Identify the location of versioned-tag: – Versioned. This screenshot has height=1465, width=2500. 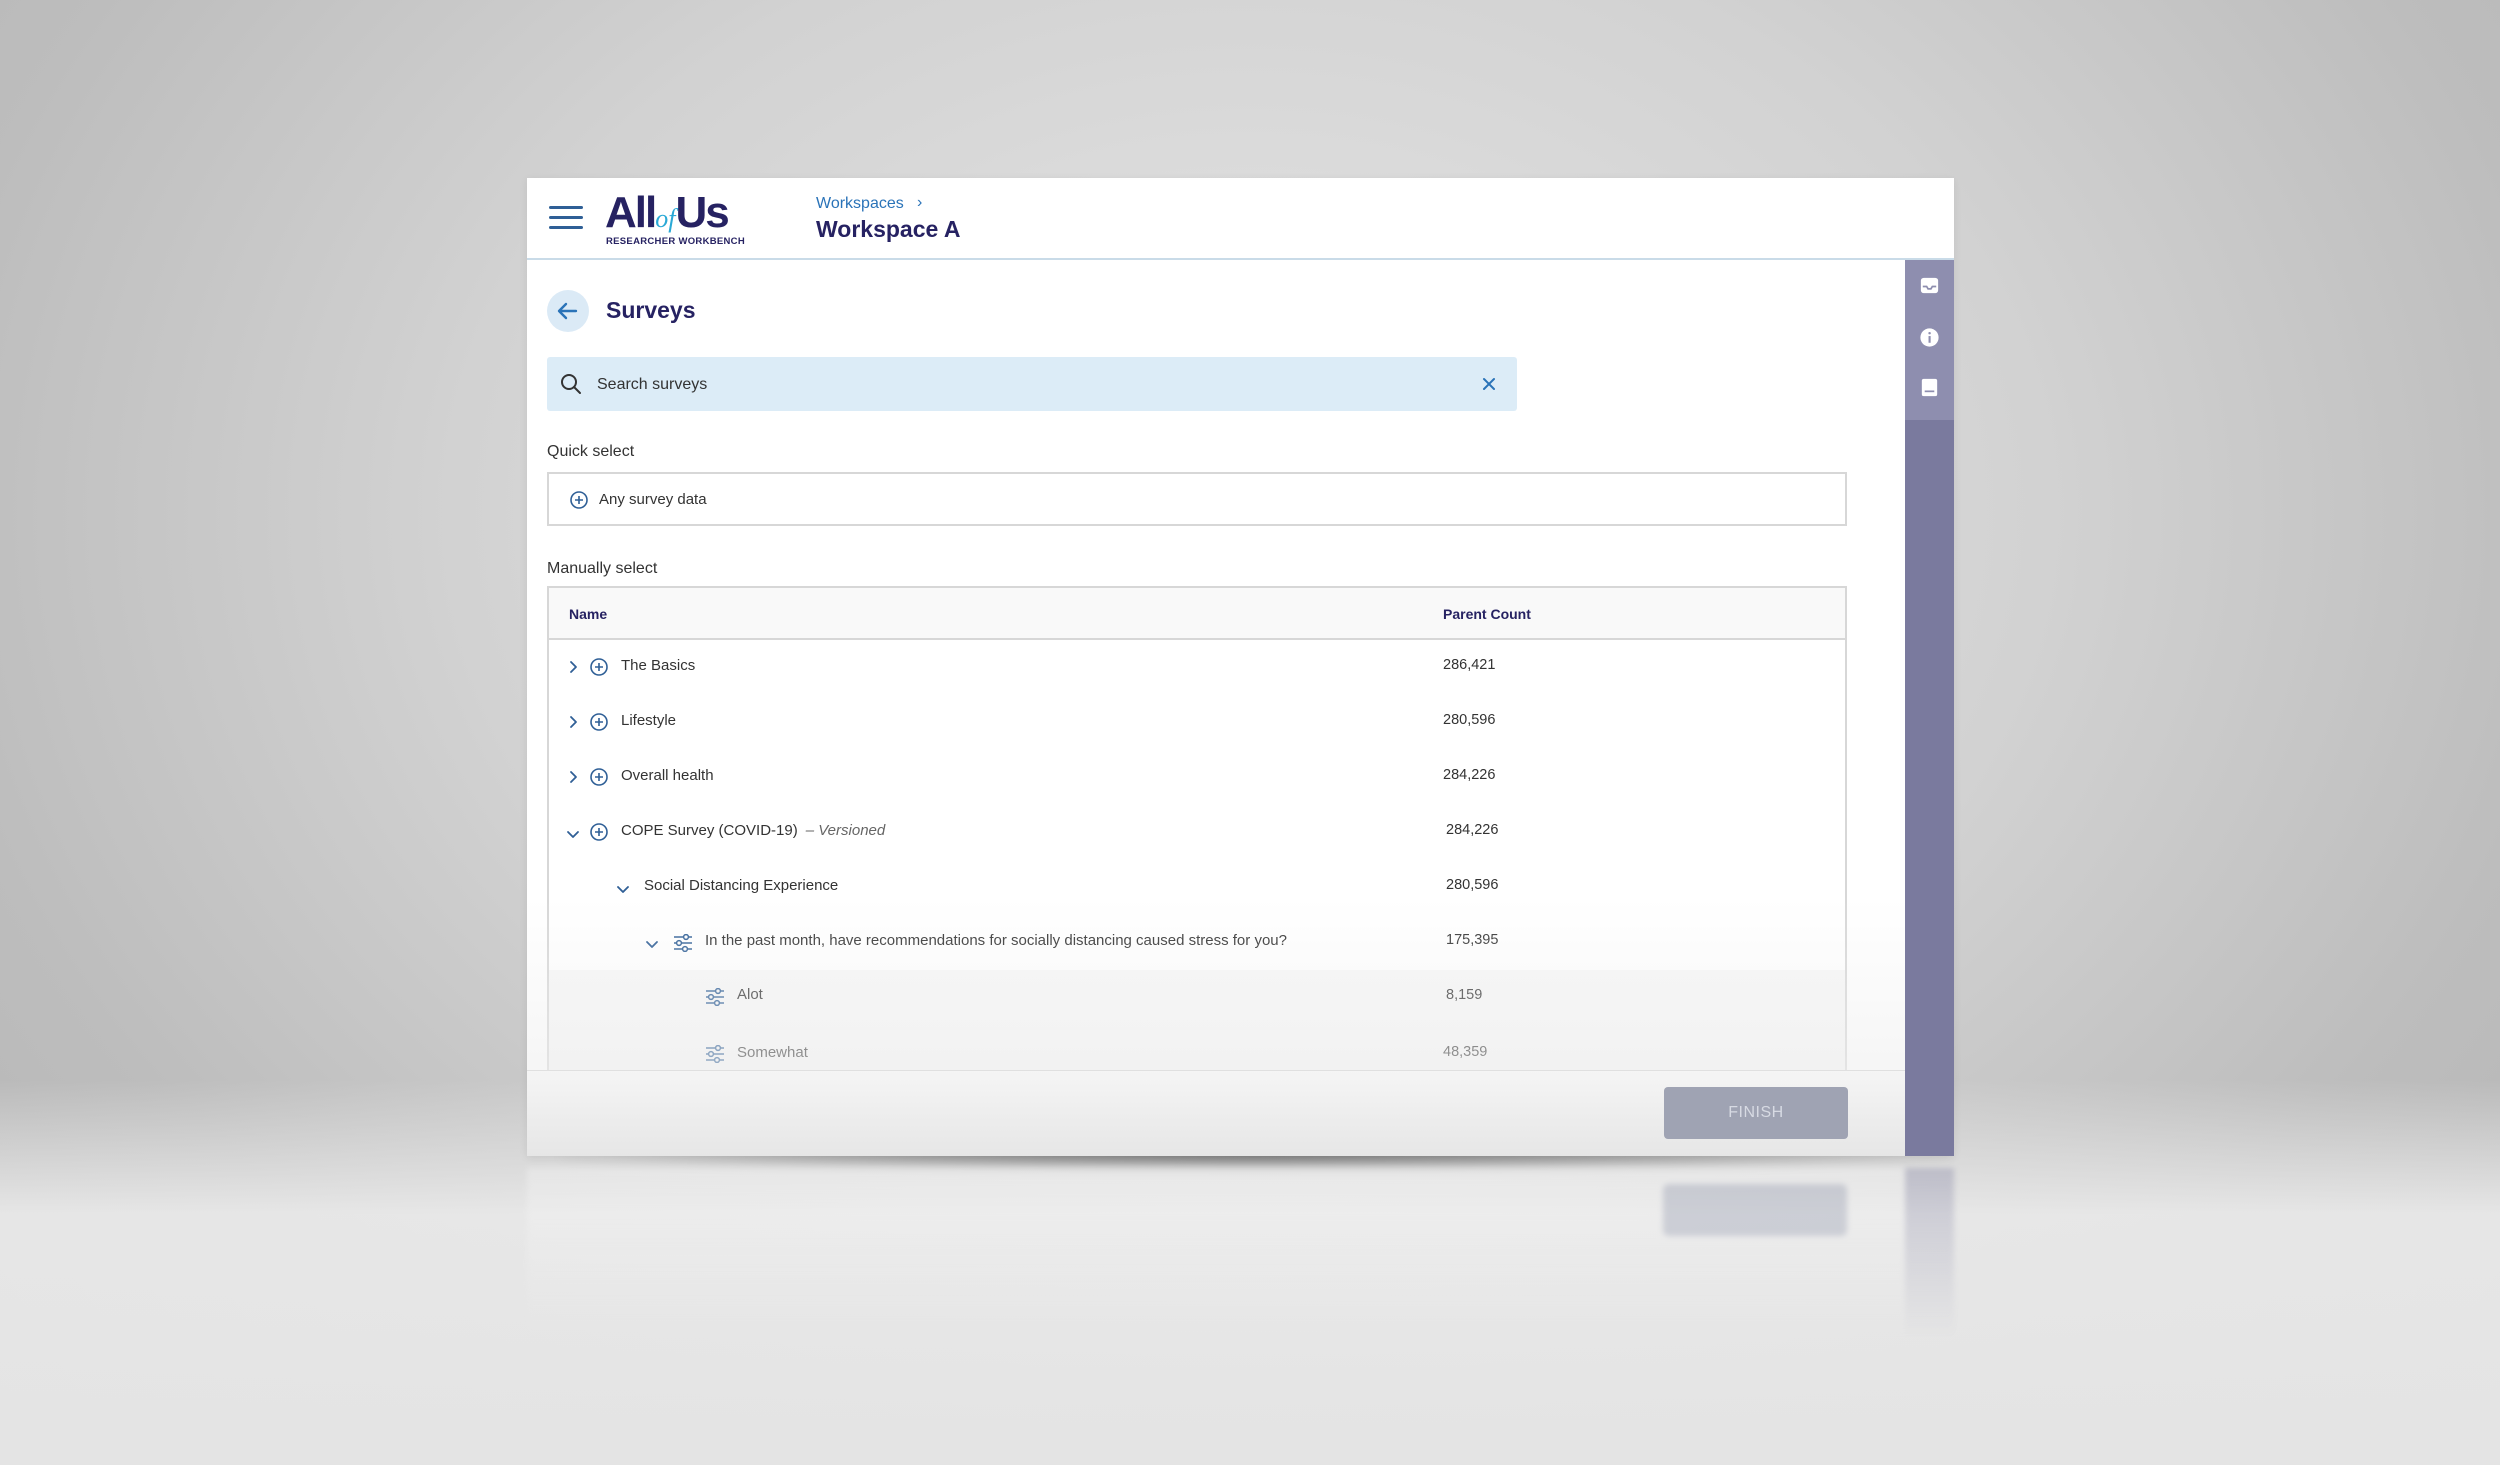
(845, 830).